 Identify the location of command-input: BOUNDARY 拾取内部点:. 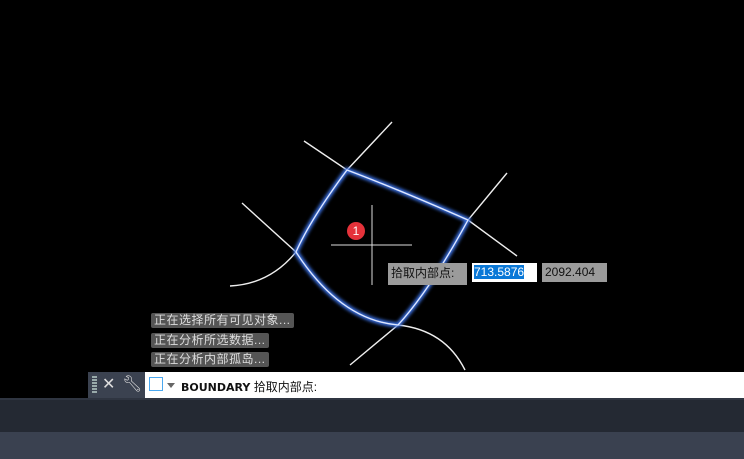
(444, 385).